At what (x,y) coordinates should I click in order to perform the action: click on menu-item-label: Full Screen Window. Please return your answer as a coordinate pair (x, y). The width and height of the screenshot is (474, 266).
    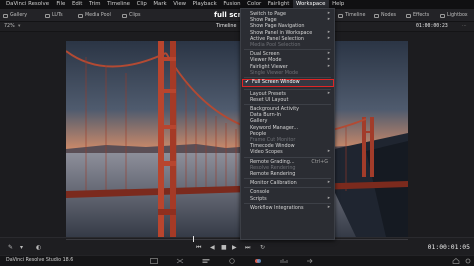
    Looking at the image, I should click on (276, 82).